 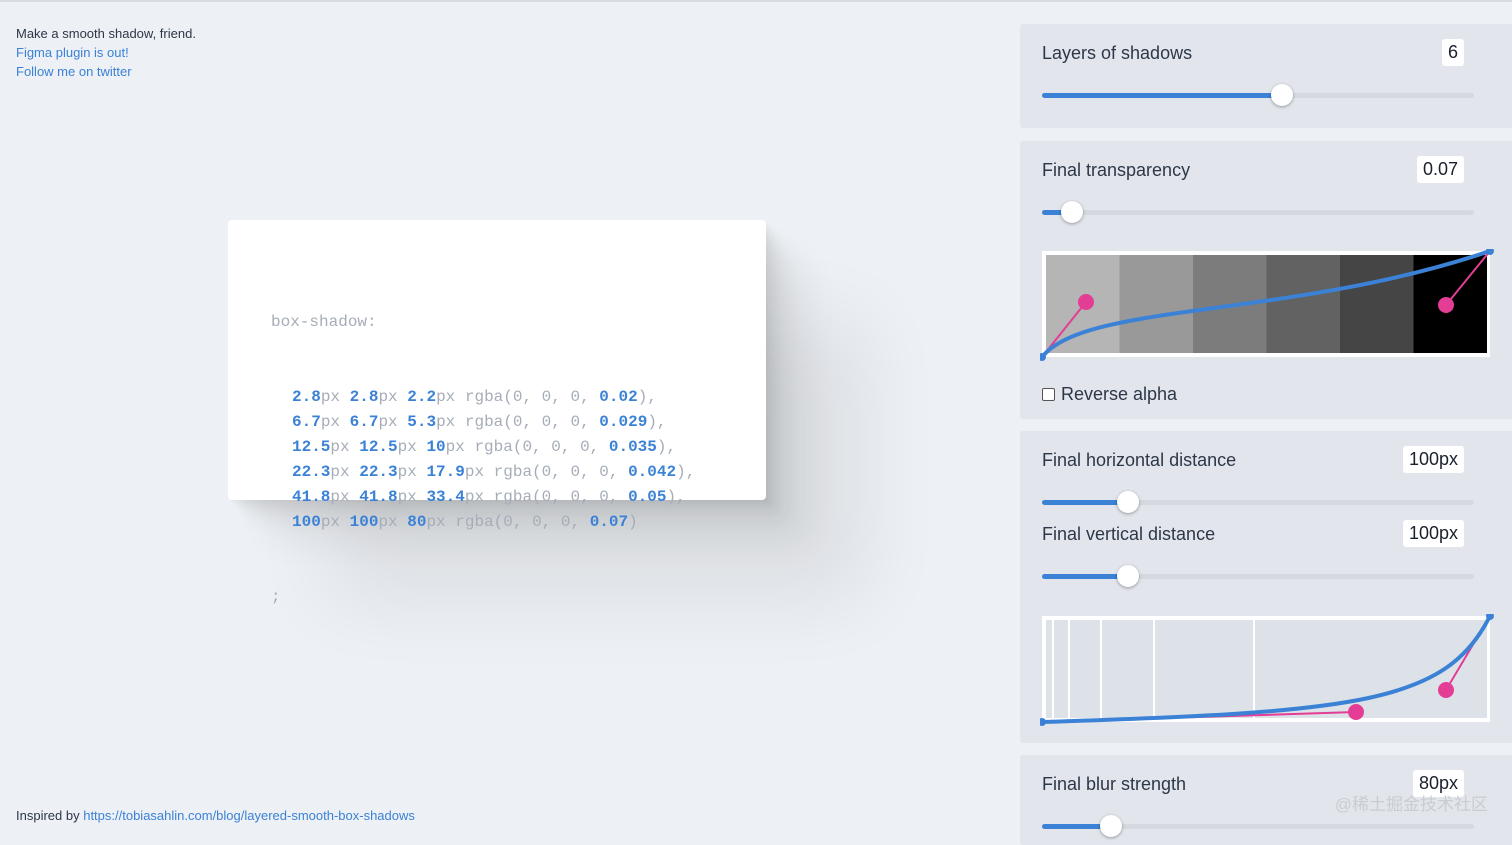 What do you see at coordinates (484, 447) in the screenshot?
I see `code-shadow-line: 12.5px 12.5px 10px rgba(0, 0, 0, 0.035),` at bounding box center [484, 447].